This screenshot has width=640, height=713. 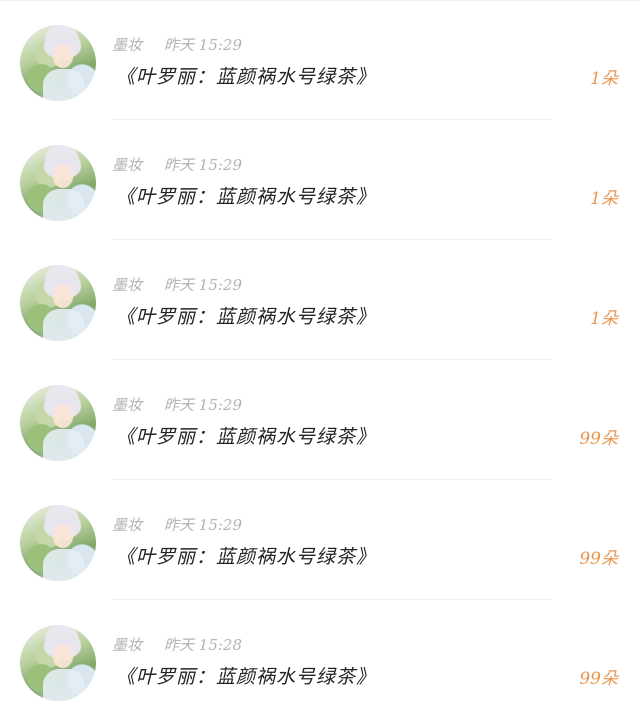 I want to click on item-meta: 墨妆 昨天 15:28, so click(x=177, y=644).